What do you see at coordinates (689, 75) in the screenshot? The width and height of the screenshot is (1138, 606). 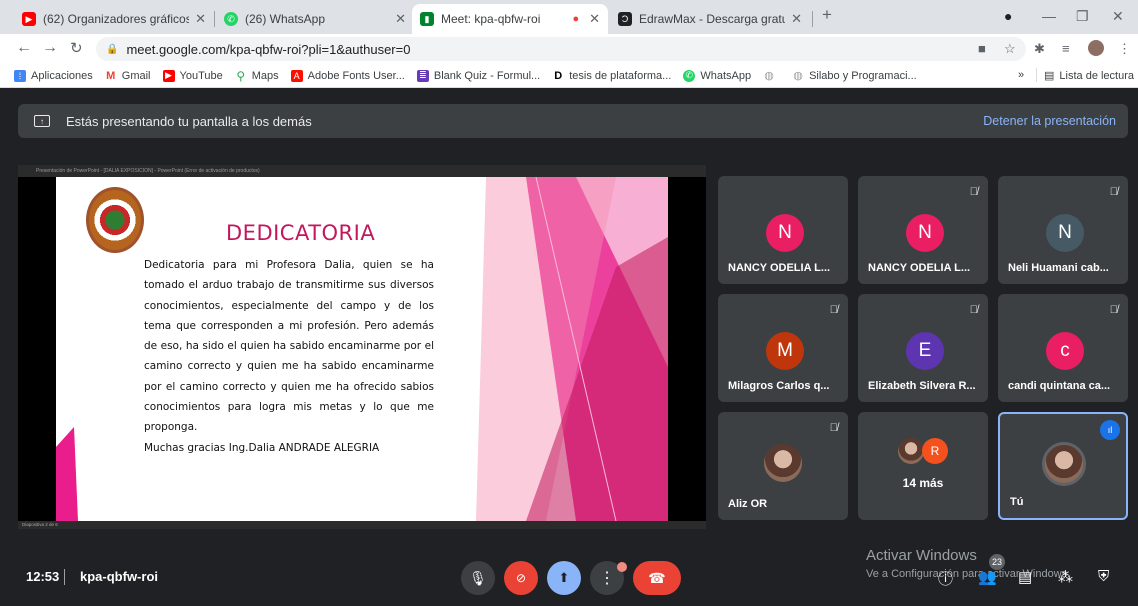 I see `whatsapp-icon: ✆` at bounding box center [689, 75].